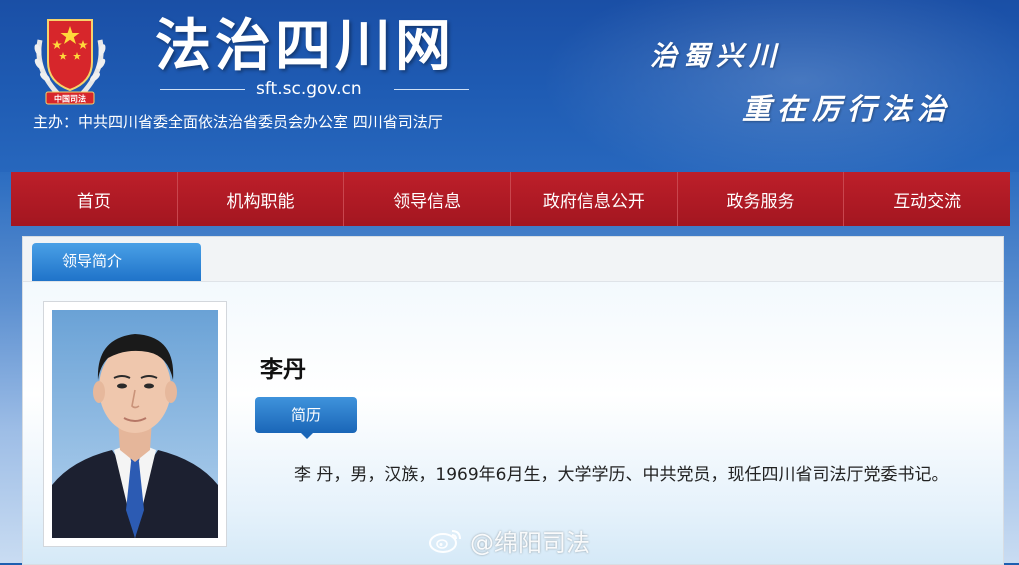 This screenshot has width=1019, height=565. What do you see at coordinates (202, 89) in the screenshot?
I see `domain-divider-left` at bounding box center [202, 89].